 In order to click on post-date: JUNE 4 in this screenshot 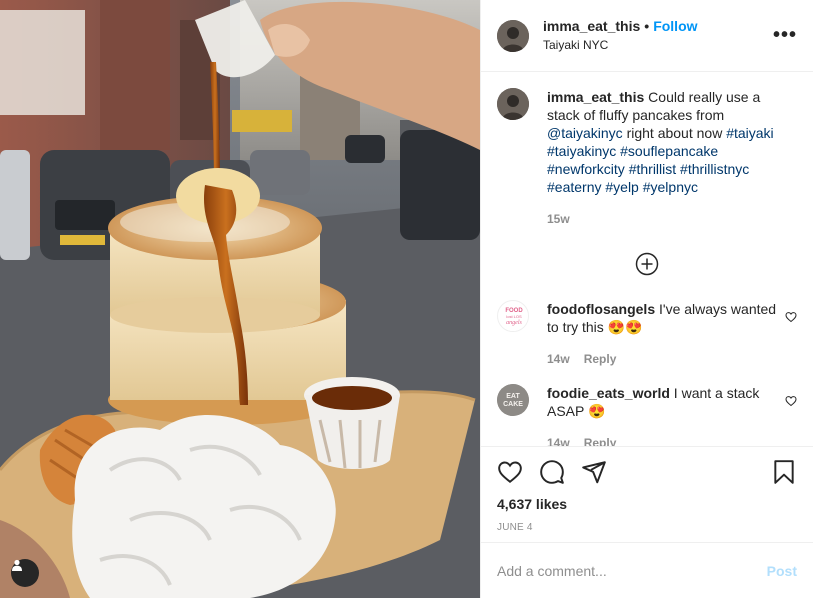, I will do `click(647, 527)`.